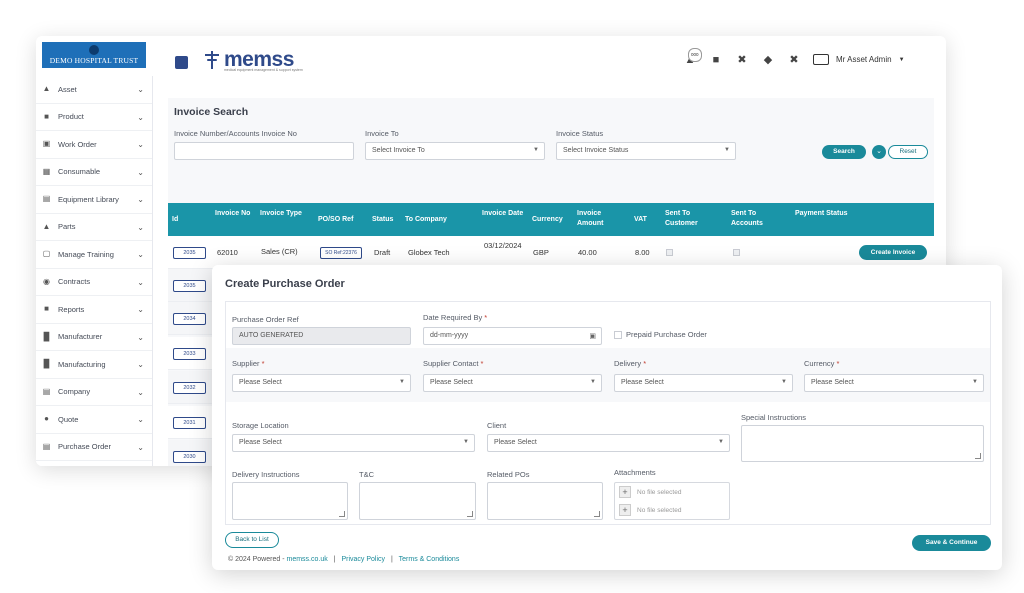  What do you see at coordinates (94, 310) in the screenshot?
I see `sidebar-item-reports: ■ Reports ⌄` at bounding box center [94, 310].